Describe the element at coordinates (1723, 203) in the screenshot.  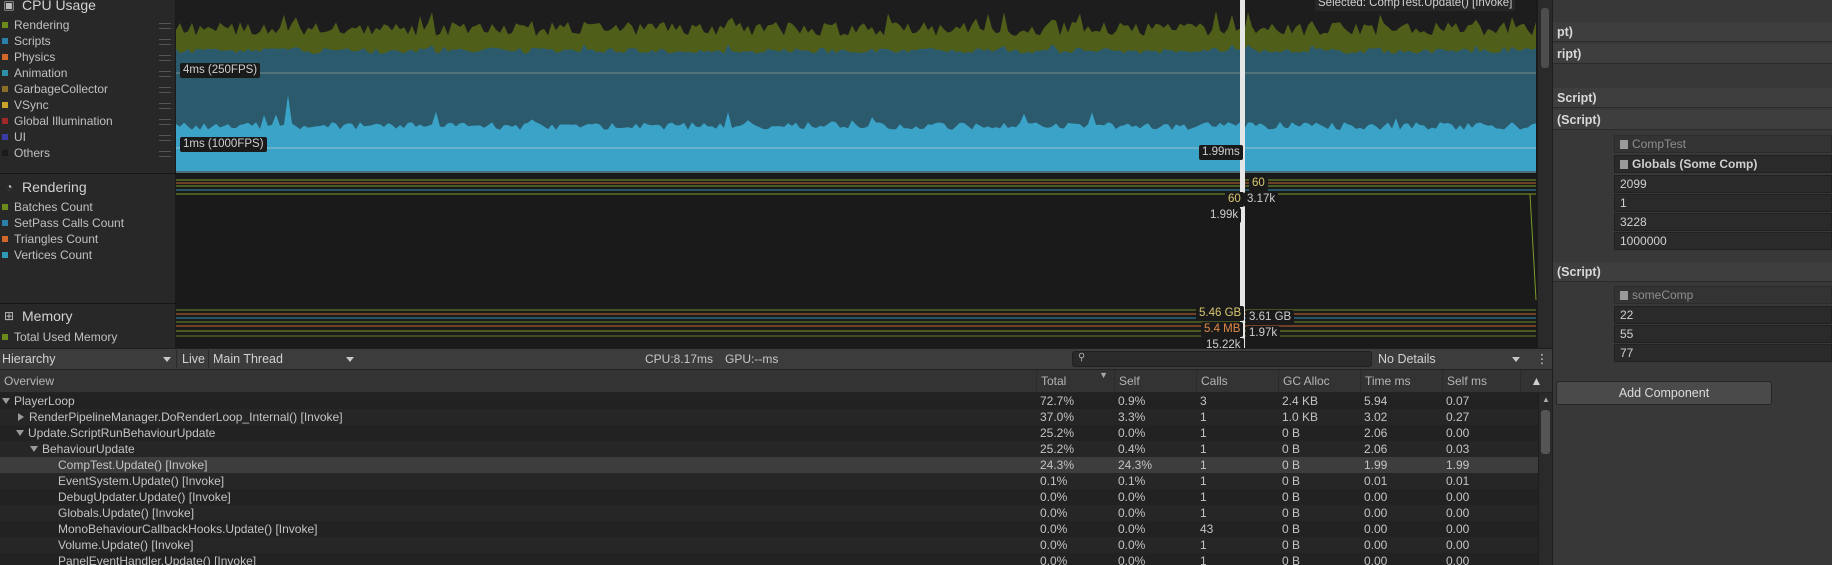
I see `int-field: 1` at that location.